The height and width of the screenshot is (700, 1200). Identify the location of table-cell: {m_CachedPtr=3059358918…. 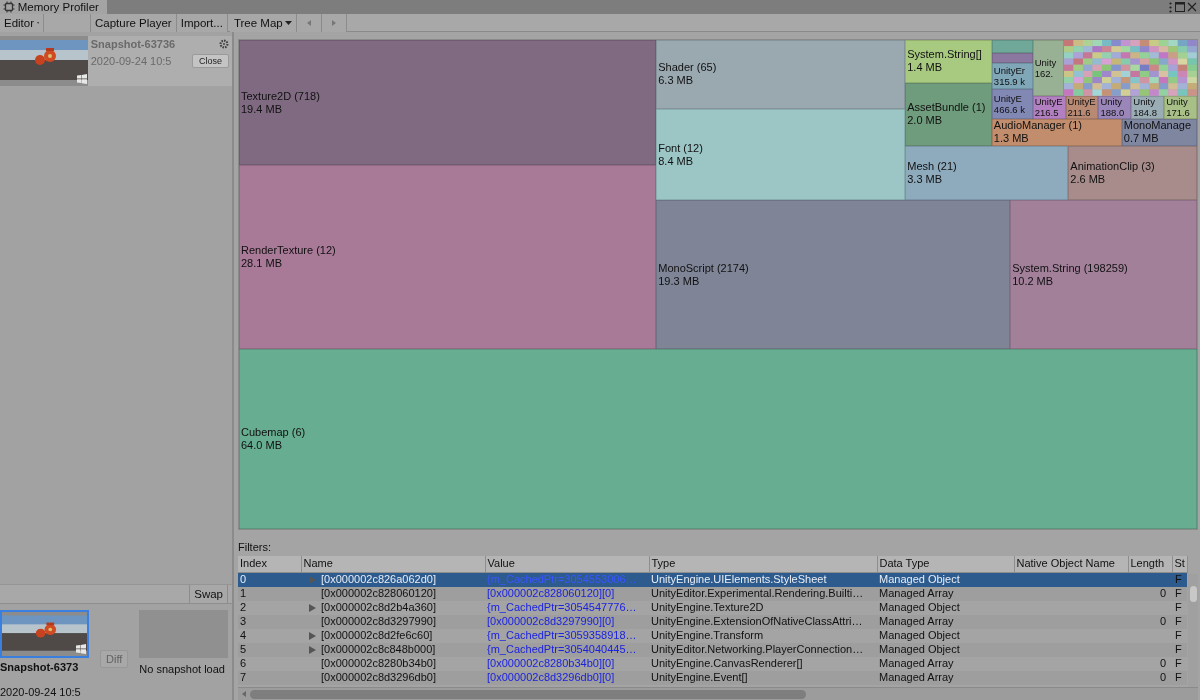
(567, 635).